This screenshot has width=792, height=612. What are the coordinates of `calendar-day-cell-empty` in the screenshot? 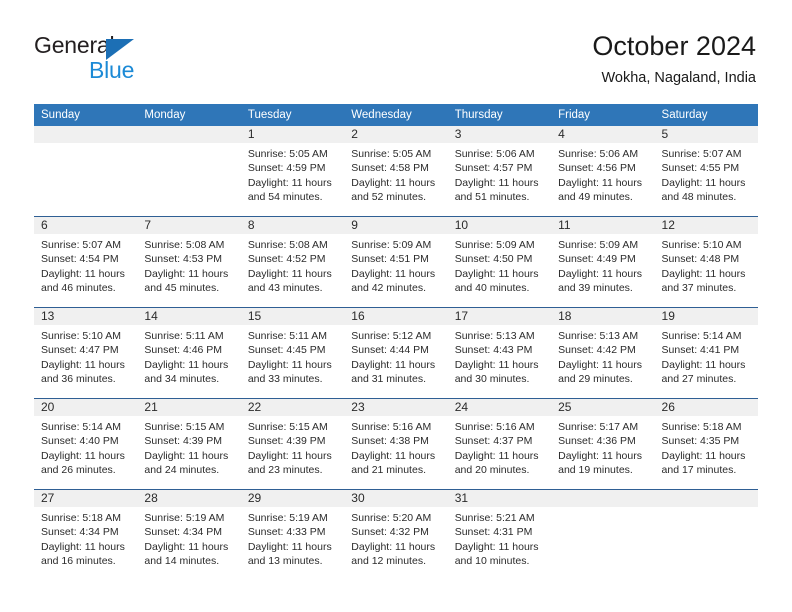 It's located at (189, 171).